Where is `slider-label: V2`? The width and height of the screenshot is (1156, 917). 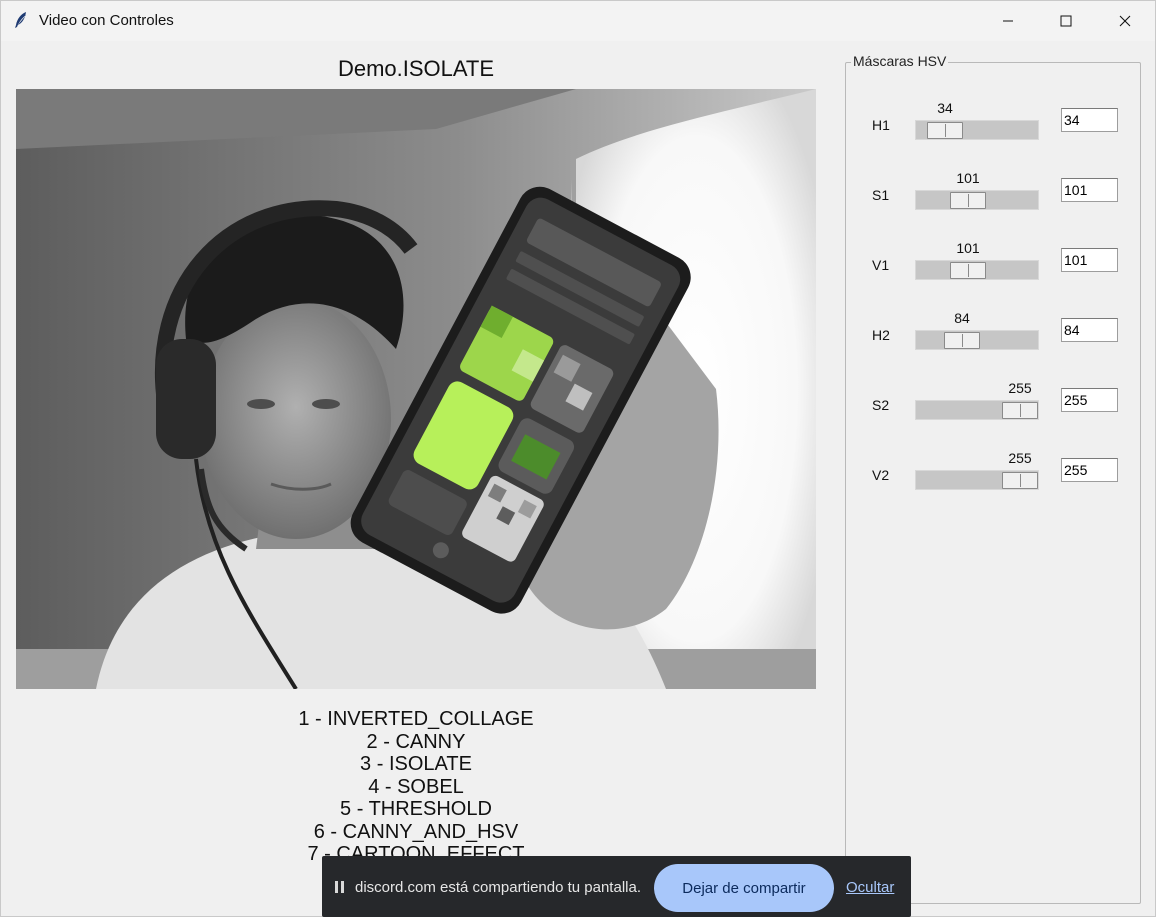 slider-label: V2 is located at coordinates (881, 475).